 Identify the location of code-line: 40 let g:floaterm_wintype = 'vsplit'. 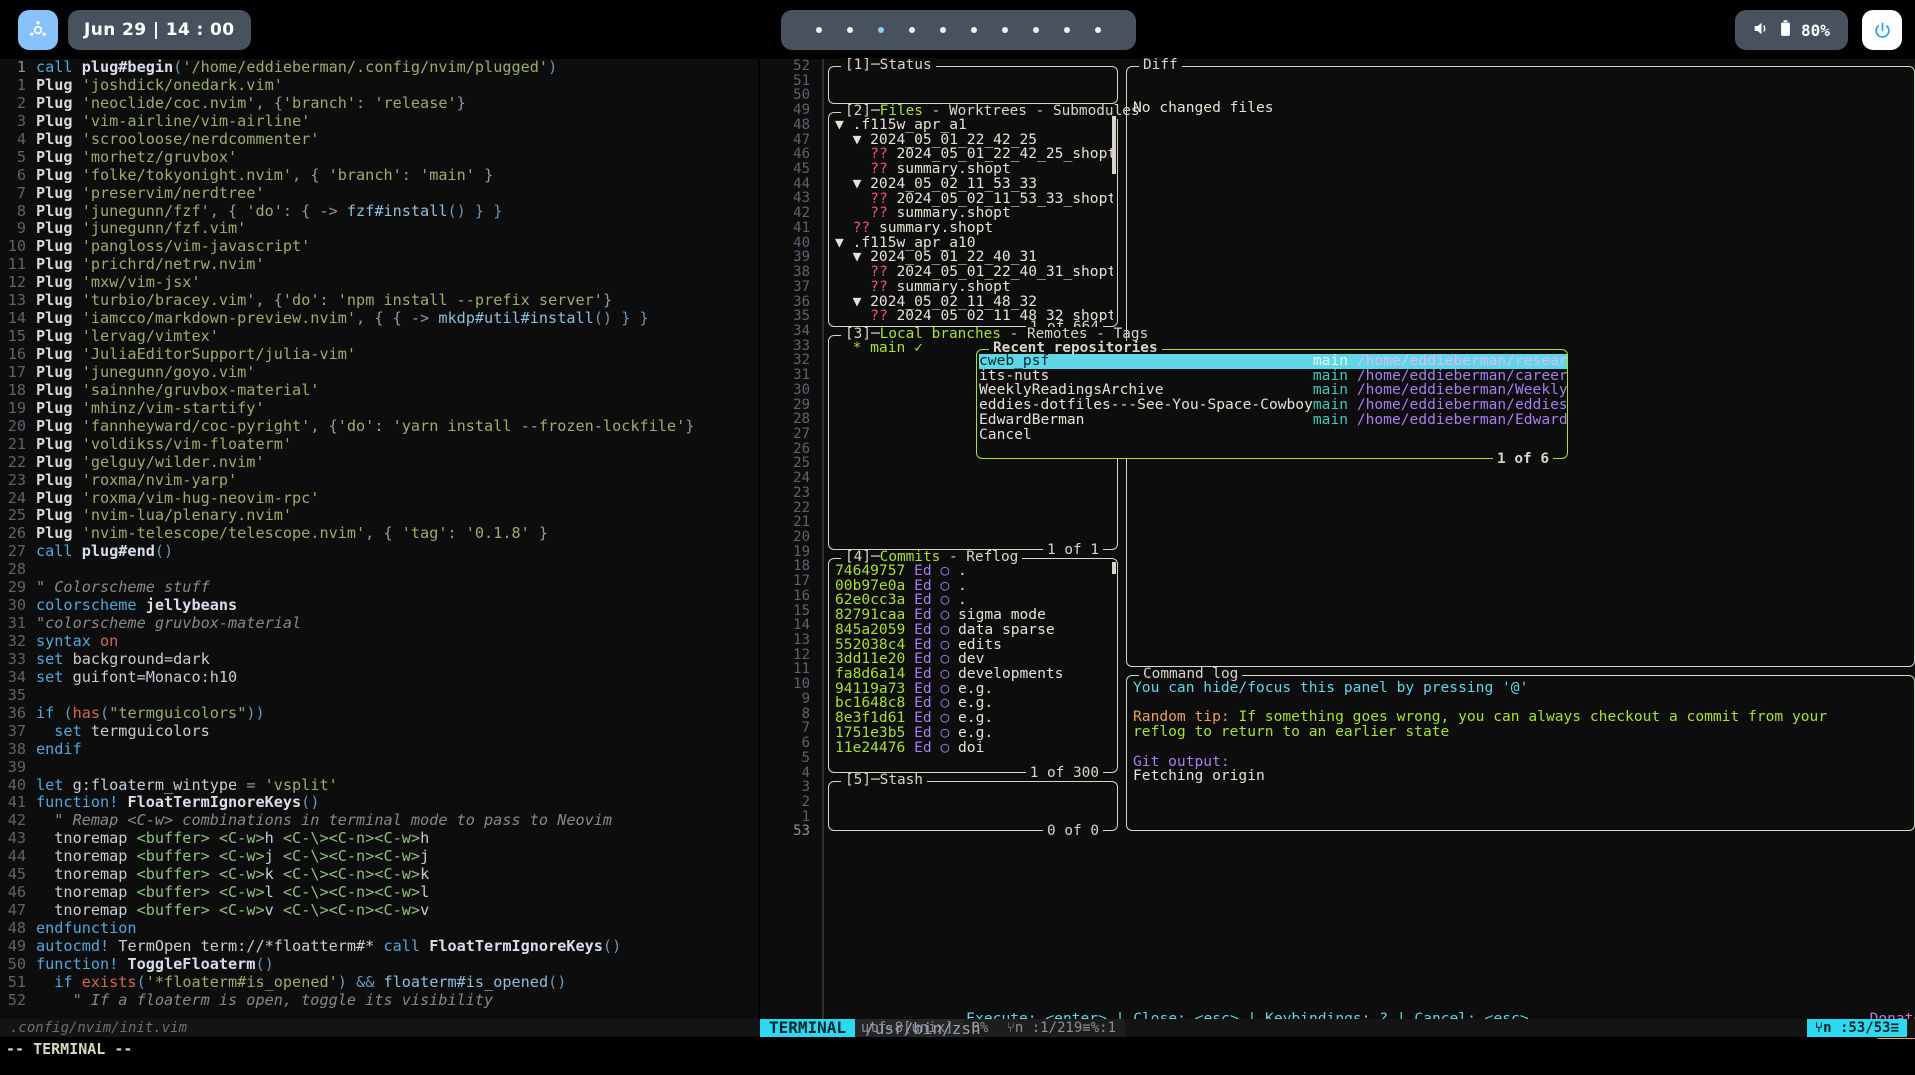
(379, 785).